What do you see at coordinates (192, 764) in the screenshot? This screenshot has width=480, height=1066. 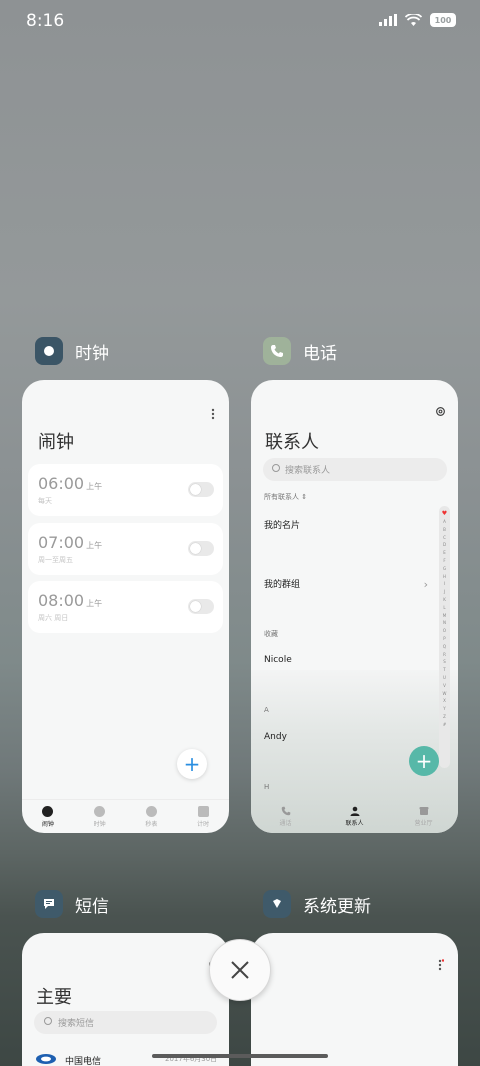 I see `add-alarm-button: +` at bounding box center [192, 764].